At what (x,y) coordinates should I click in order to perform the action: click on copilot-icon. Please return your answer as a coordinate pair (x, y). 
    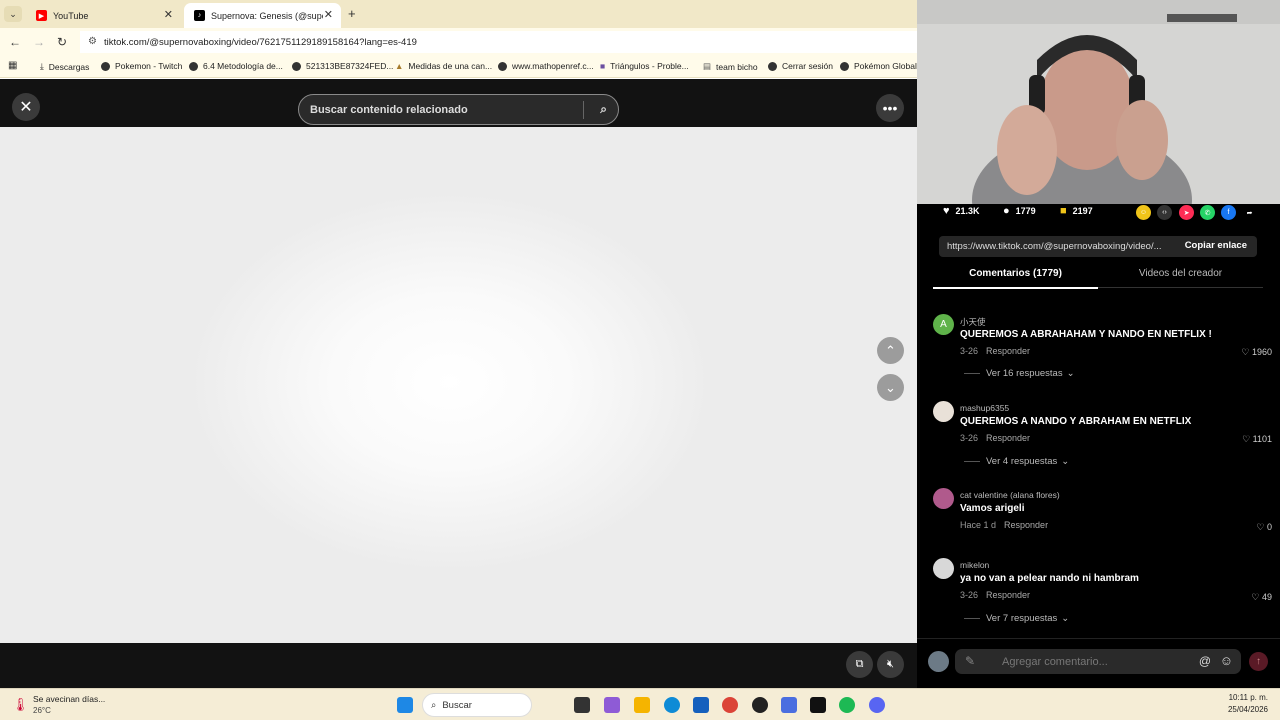
    Looking at the image, I should click on (612, 705).